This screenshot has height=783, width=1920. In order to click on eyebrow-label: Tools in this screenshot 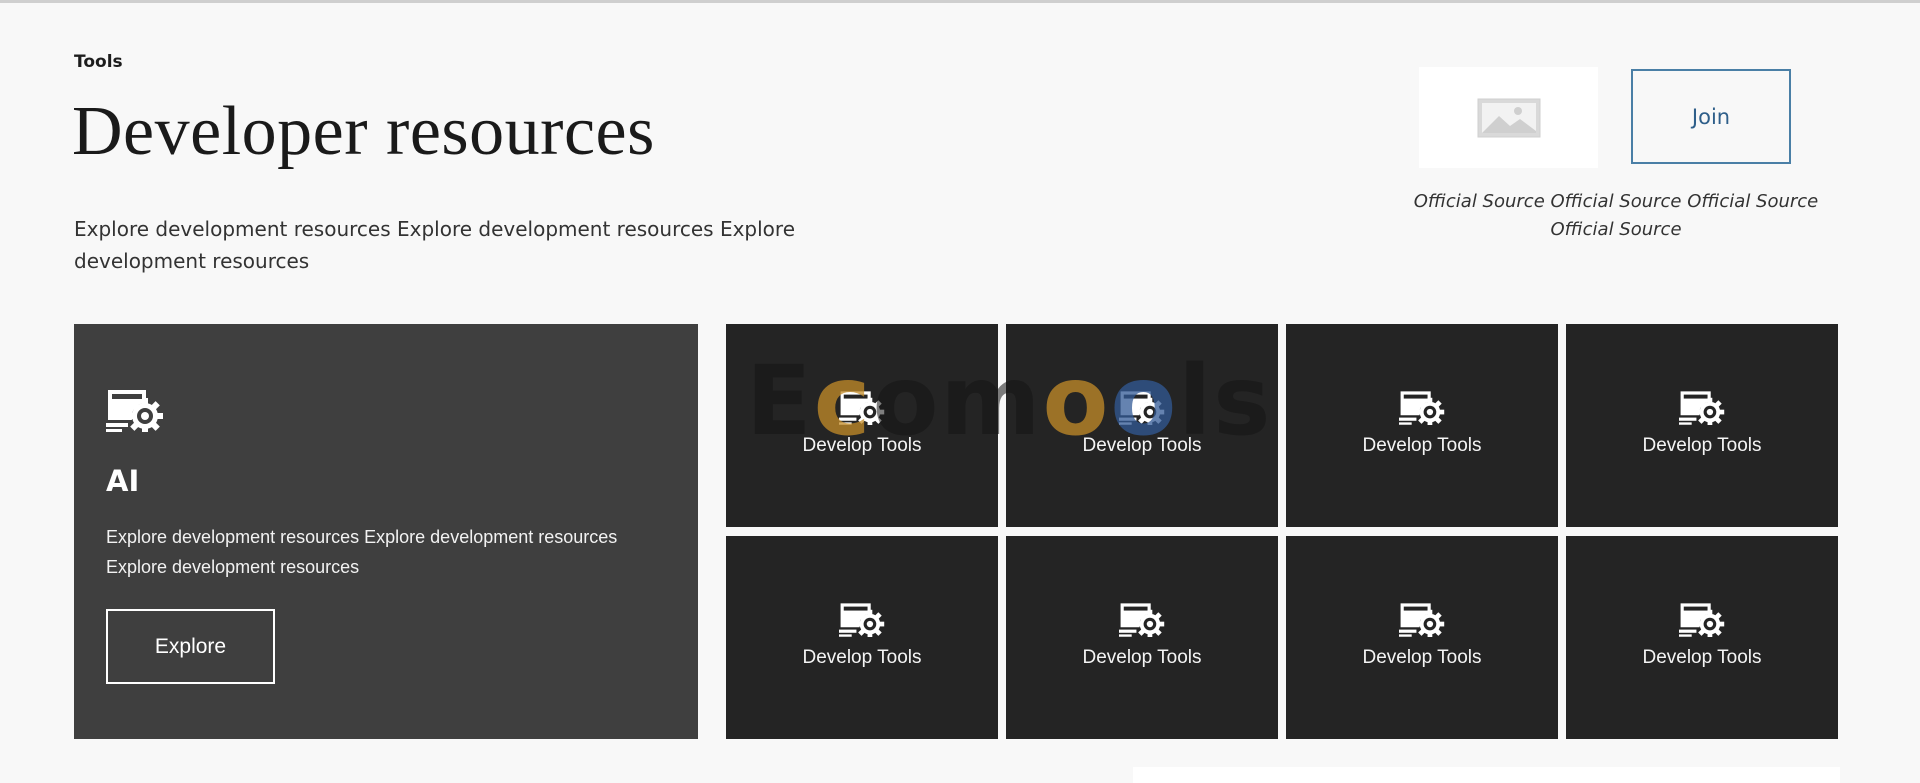, I will do `click(98, 62)`.